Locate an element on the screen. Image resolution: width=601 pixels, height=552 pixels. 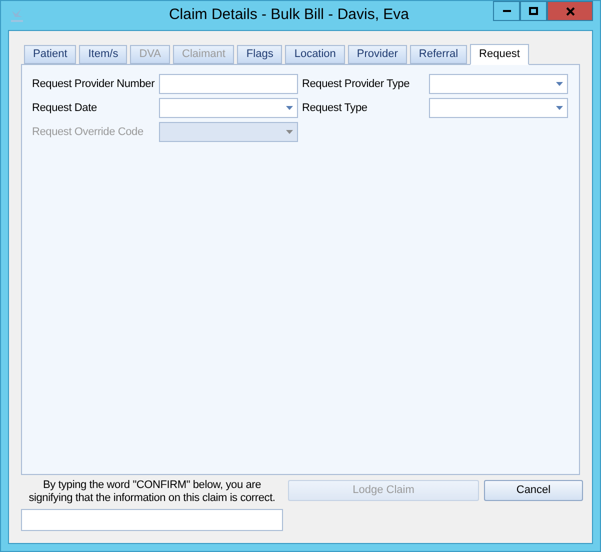
maximize-icon is located at coordinates (533, 11).